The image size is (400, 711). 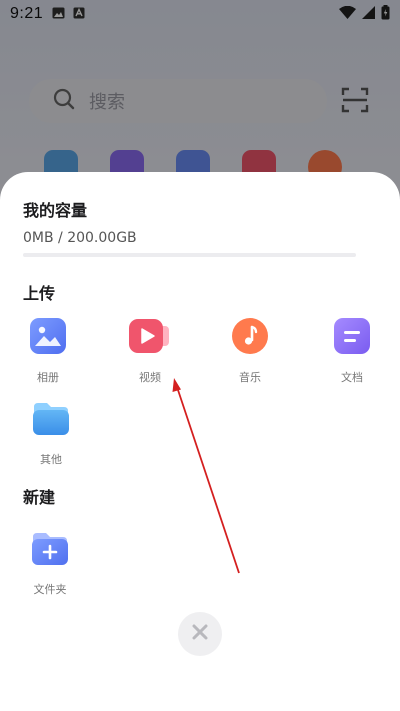 What do you see at coordinates (39, 293) in the screenshot?
I see `upload-title: 上传` at bounding box center [39, 293].